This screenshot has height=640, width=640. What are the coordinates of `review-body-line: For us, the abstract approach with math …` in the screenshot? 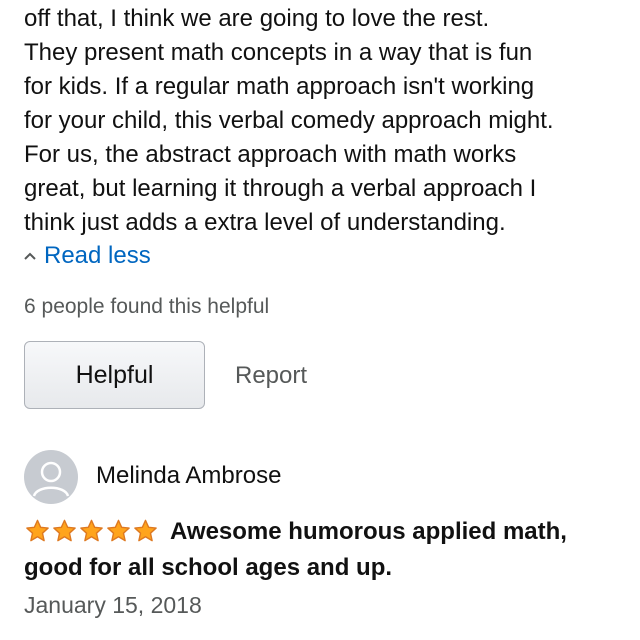 It's located at (270, 154).